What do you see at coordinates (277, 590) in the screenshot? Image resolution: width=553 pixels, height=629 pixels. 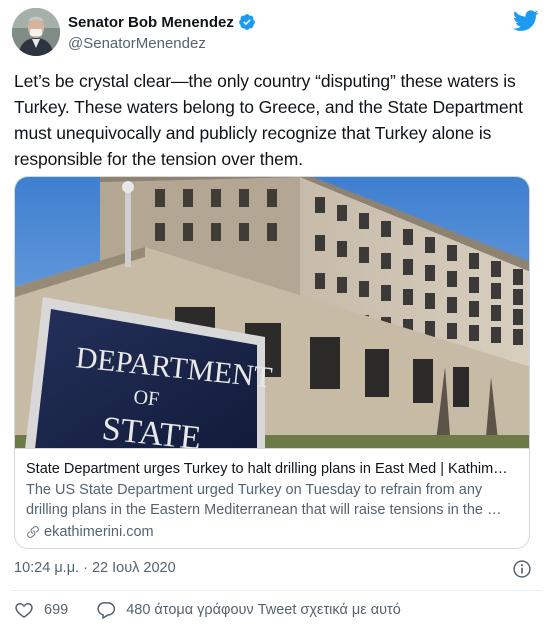 I see `divider` at bounding box center [277, 590].